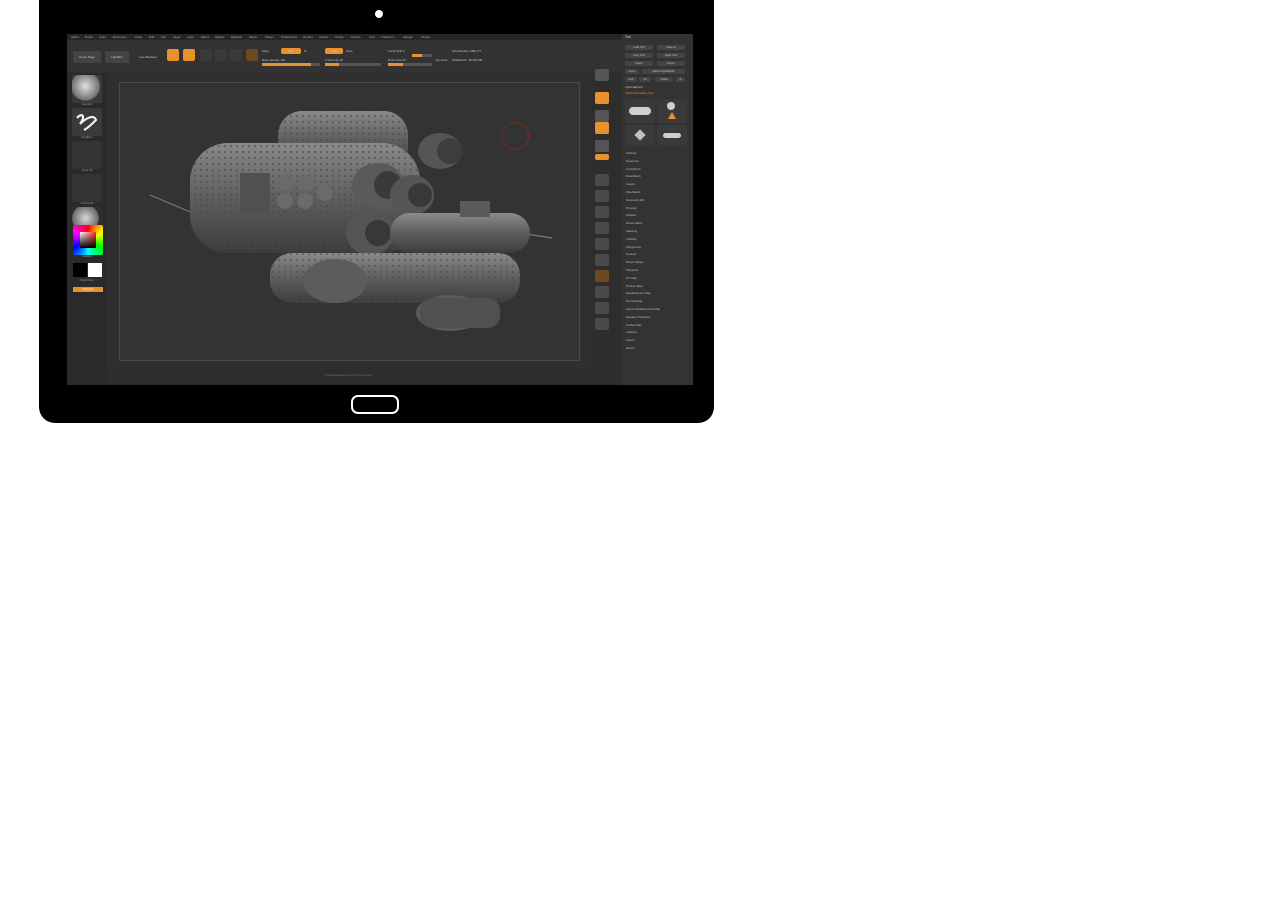 This screenshot has width=1280, height=905. Describe the element at coordinates (253, 37) in the screenshot. I see `menu-movie: Movie` at that location.